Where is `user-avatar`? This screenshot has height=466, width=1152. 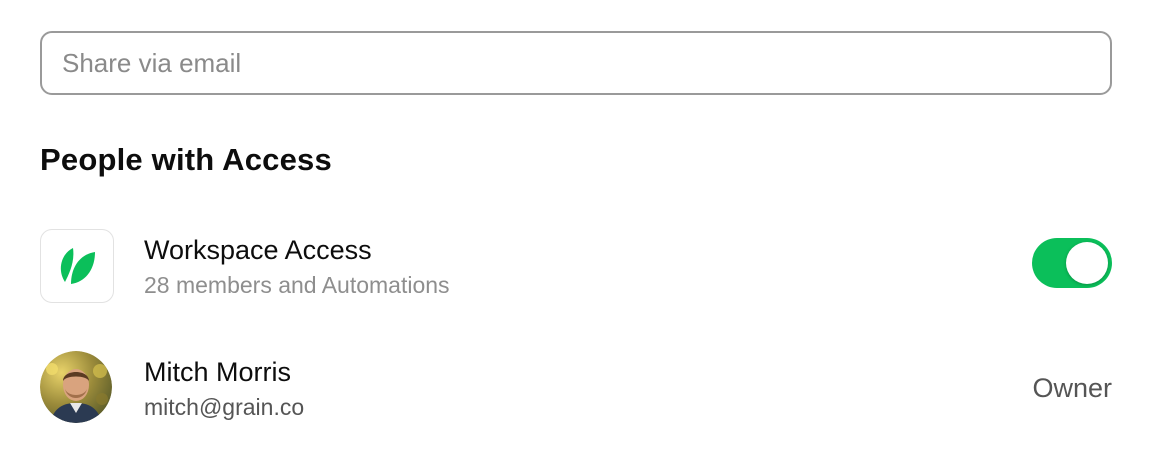 user-avatar is located at coordinates (76, 387).